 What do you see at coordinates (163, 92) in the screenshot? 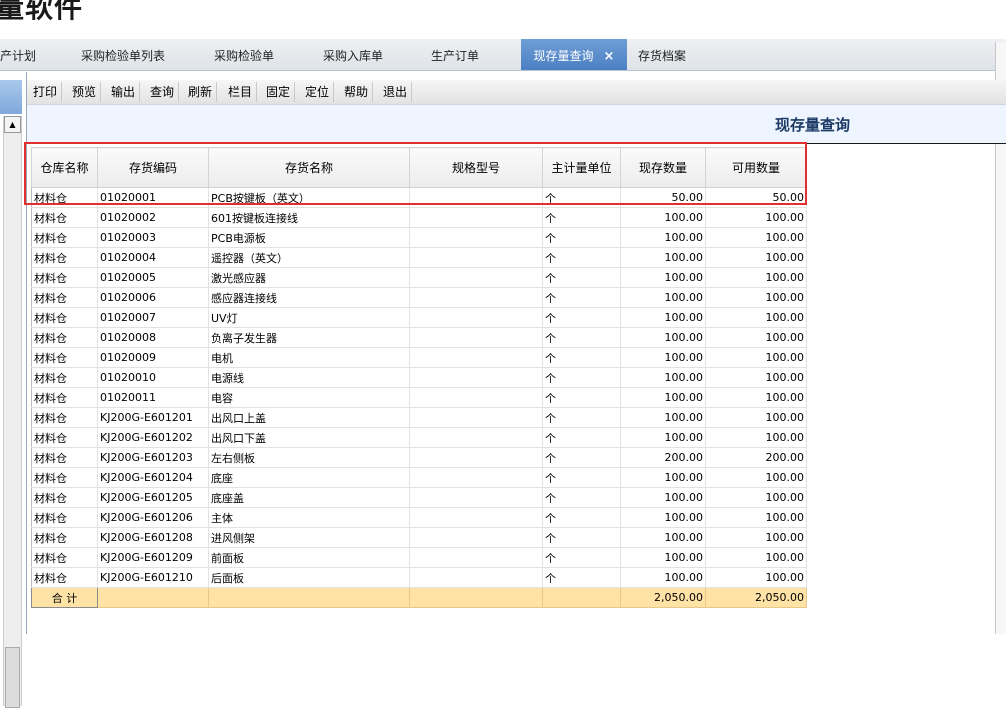
I see `query-button: 查询` at bounding box center [163, 92].